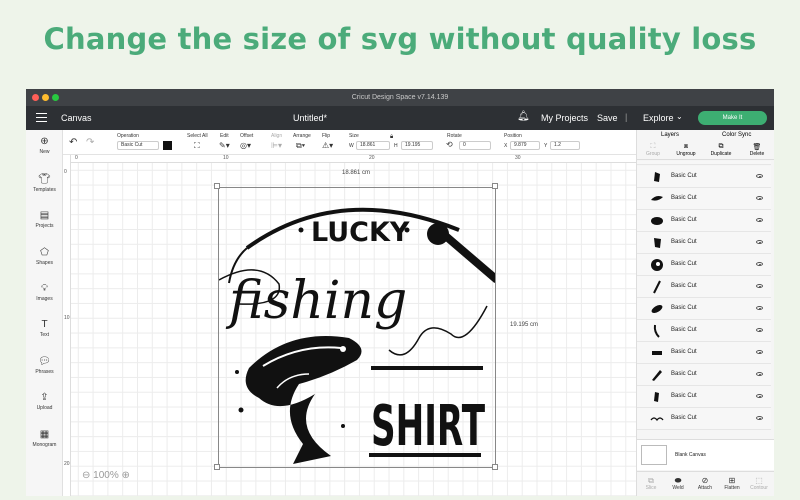 Image resolution: width=800 pixels, height=500 pixels. I want to click on ruler-tick: 20, so click(372, 158).